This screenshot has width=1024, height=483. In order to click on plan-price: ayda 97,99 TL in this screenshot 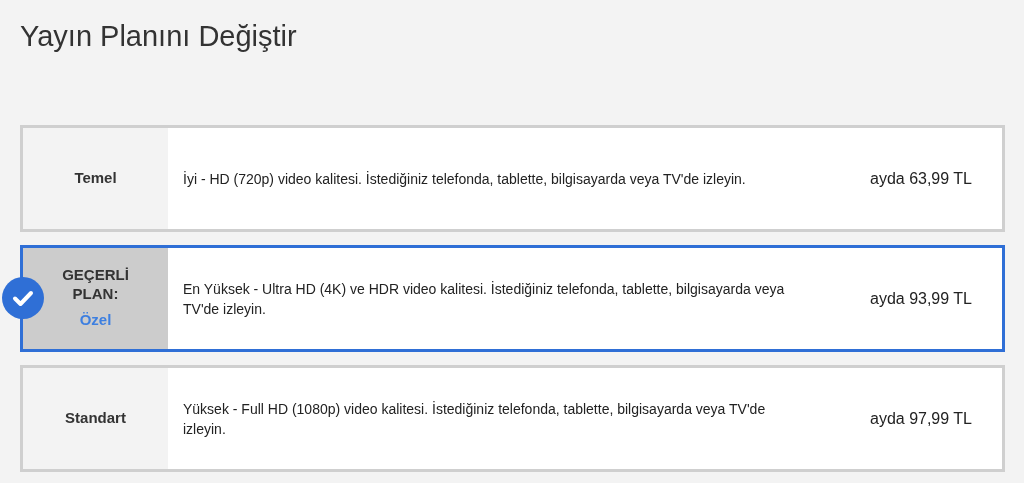, I will do `click(921, 418)`.